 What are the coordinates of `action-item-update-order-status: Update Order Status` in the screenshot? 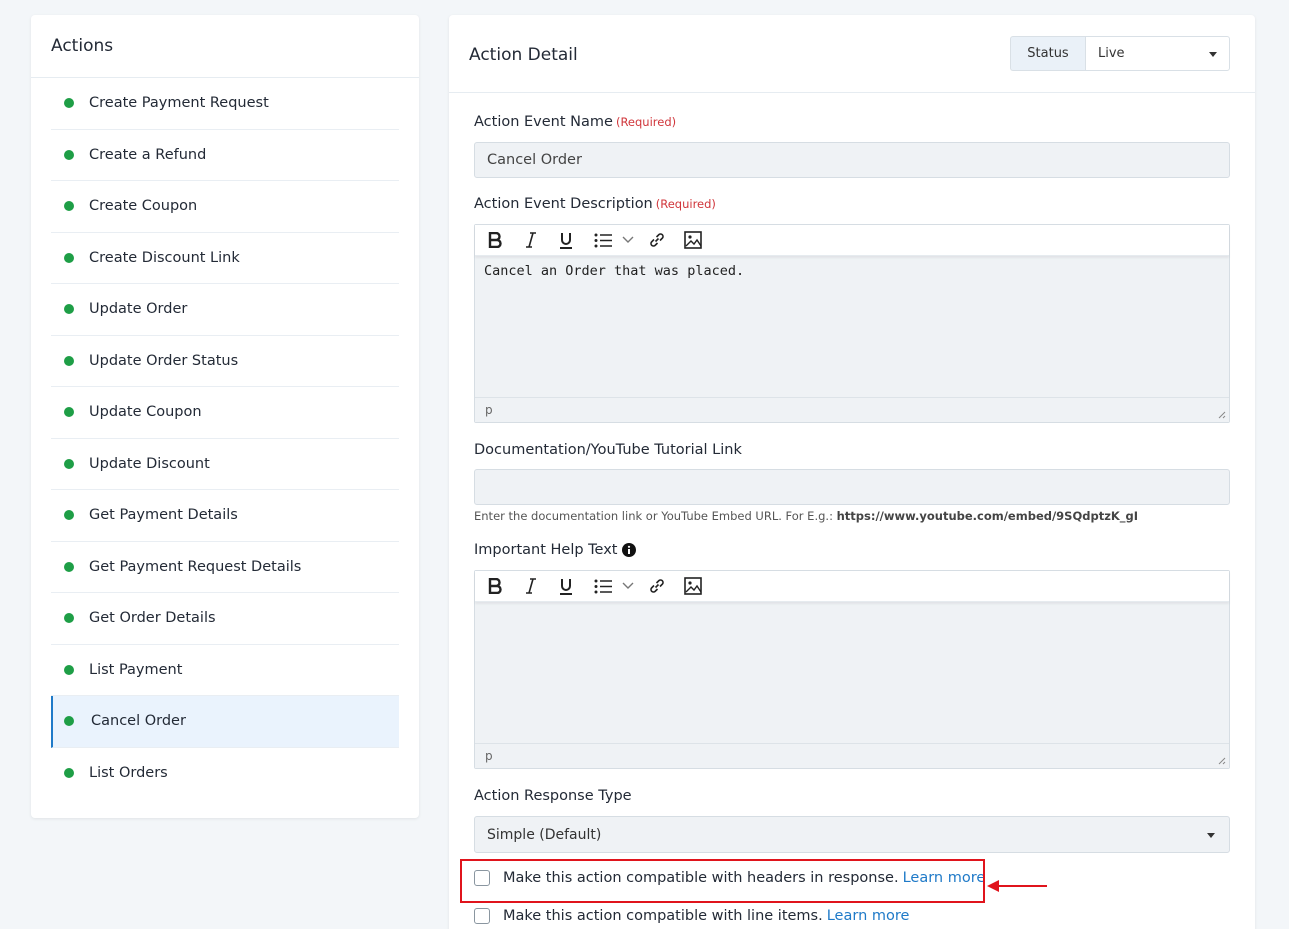 It's located at (225, 361).